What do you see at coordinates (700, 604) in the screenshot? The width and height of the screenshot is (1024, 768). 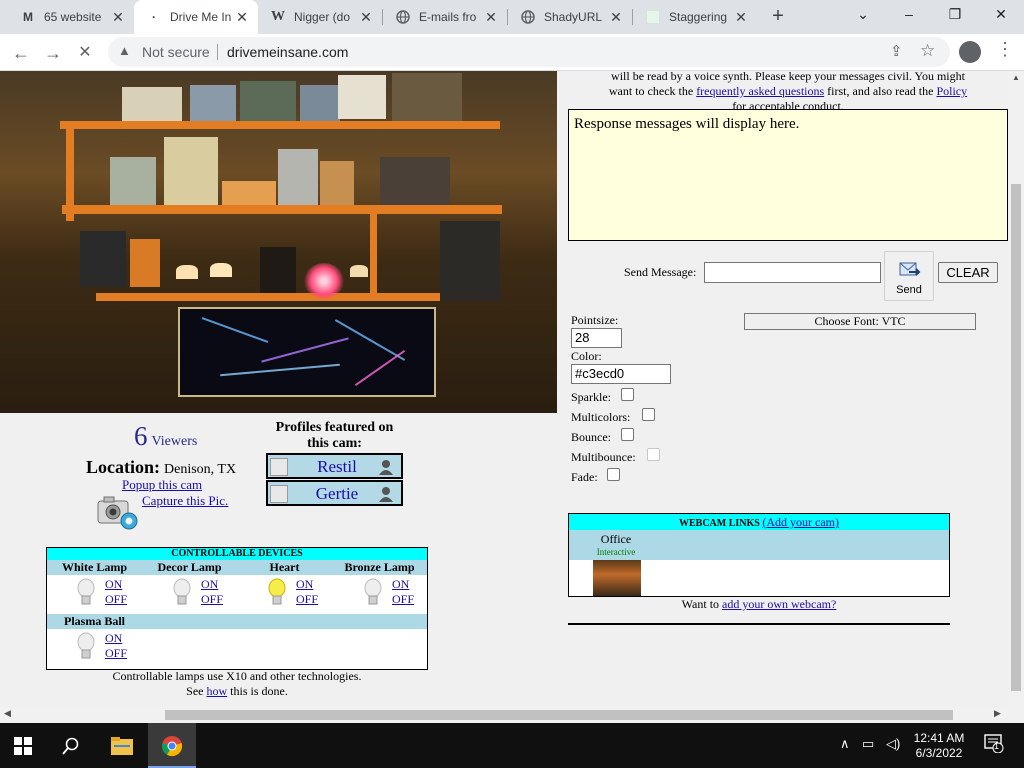 I see `note-text: Want to` at bounding box center [700, 604].